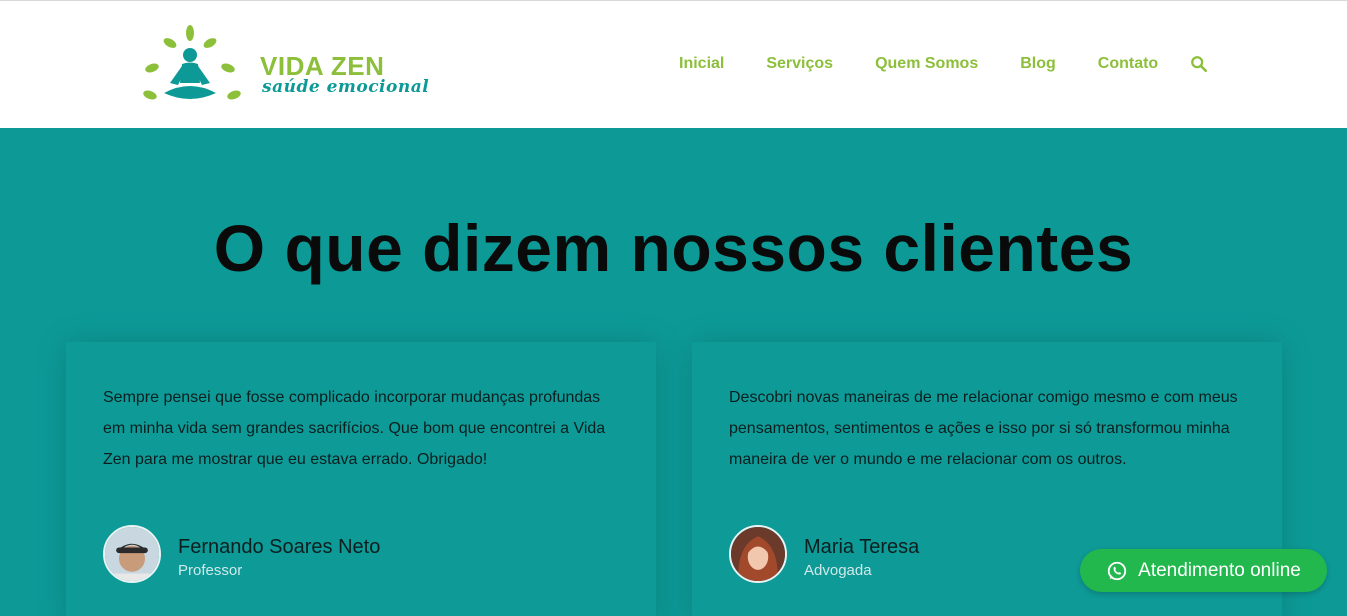 The height and width of the screenshot is (616, 1347). I want to click on nav-item-contato: Contato, so click(1128, 64).